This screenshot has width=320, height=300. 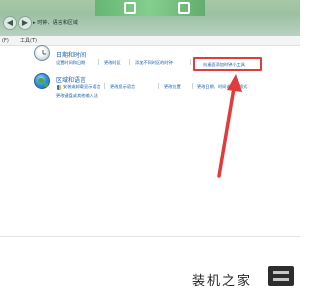 I want to click on link-change-location: 更改位置, so click(x=172, y=87).